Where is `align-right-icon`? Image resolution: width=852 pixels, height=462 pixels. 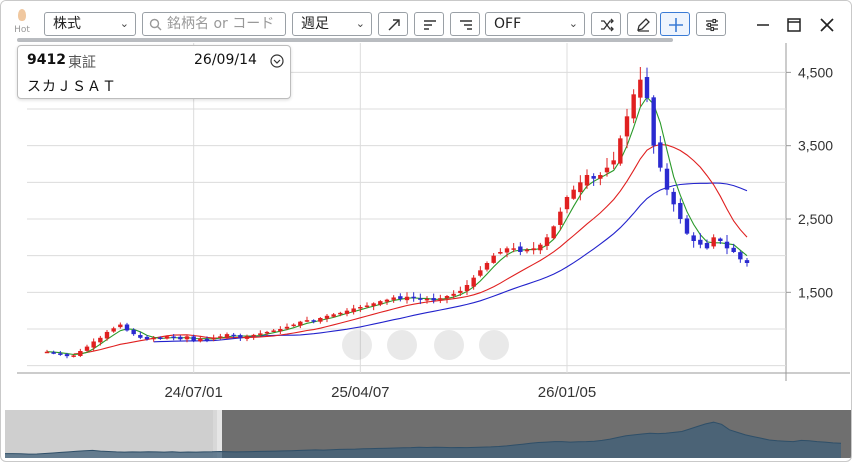 align-right-icon is located at coordinates (466, 25).